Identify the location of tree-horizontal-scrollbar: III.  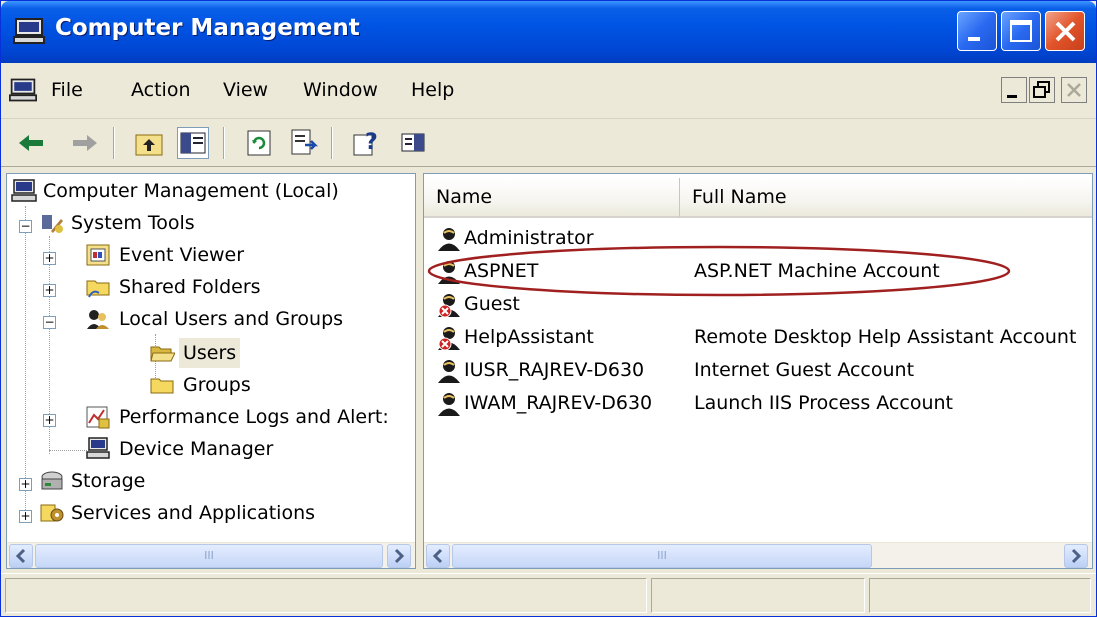
(211, 555).